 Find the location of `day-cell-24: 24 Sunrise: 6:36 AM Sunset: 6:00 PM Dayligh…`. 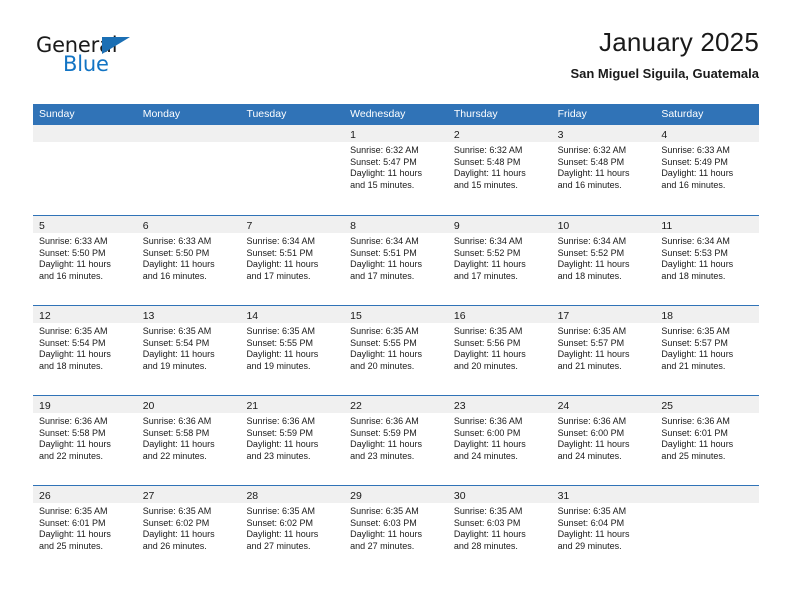

day-cell-24: 24 Sunrise: 6:36 AM Sunset: 6:00 PM Dayligh… is located at coordinates (603, 440).